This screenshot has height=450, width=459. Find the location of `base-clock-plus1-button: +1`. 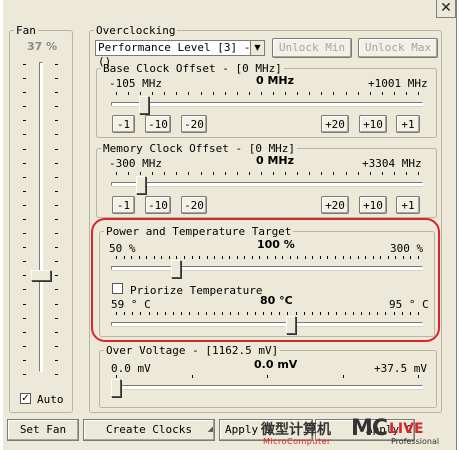

base-clock-plus1-button: +1 is located at coordinates (408, 124).